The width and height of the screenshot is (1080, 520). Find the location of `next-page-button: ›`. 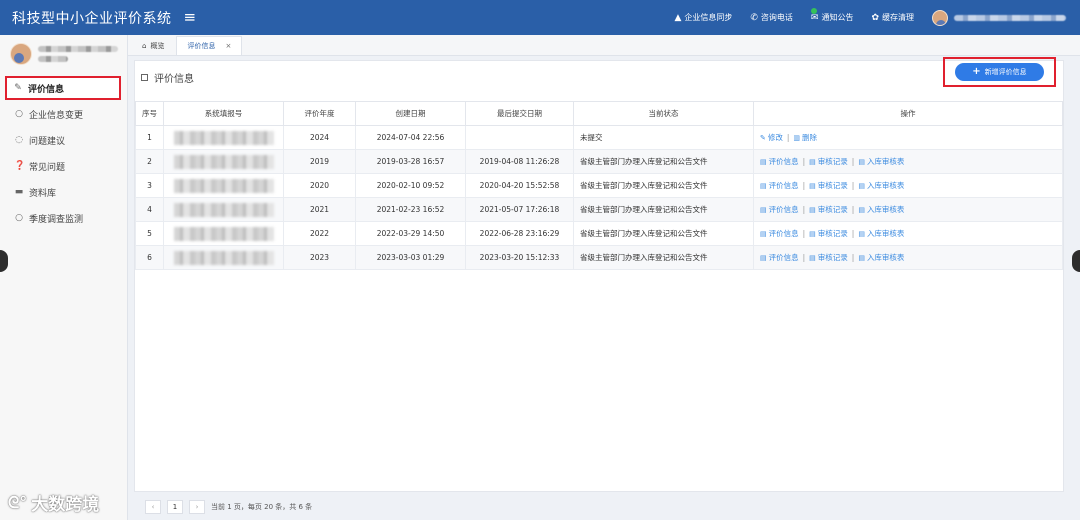

next-page-button: › is located at coordinates (197, 507).